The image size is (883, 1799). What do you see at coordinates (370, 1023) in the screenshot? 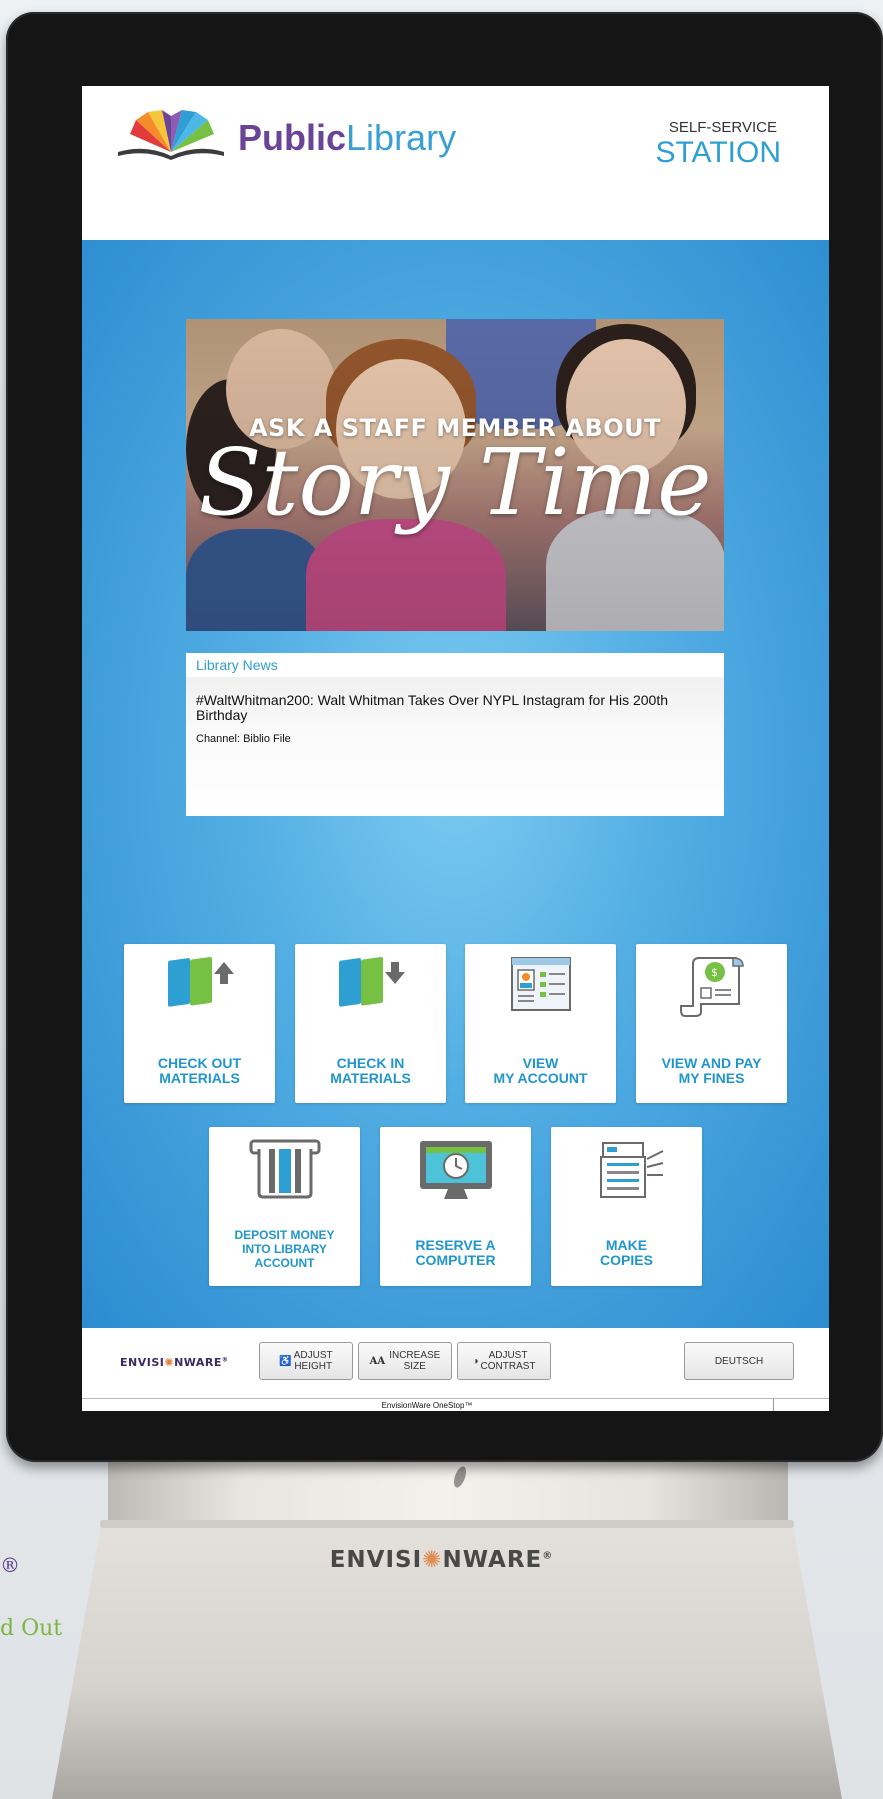
I see `check-in-materials-button: CHECK IN MATERIALS` at bounding box center [370, 1023].